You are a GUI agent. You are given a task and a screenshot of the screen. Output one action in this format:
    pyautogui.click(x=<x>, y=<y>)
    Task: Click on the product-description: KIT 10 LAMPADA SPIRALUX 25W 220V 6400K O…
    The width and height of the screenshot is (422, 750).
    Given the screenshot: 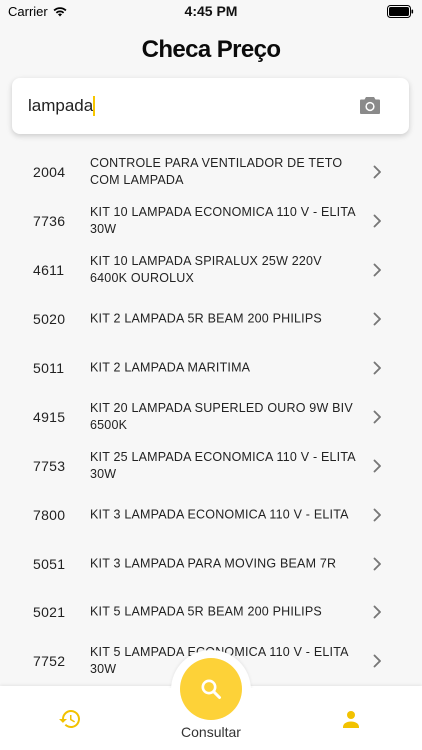 What is the action you would take?
    pyautogui.click(x=206, y=270)
    